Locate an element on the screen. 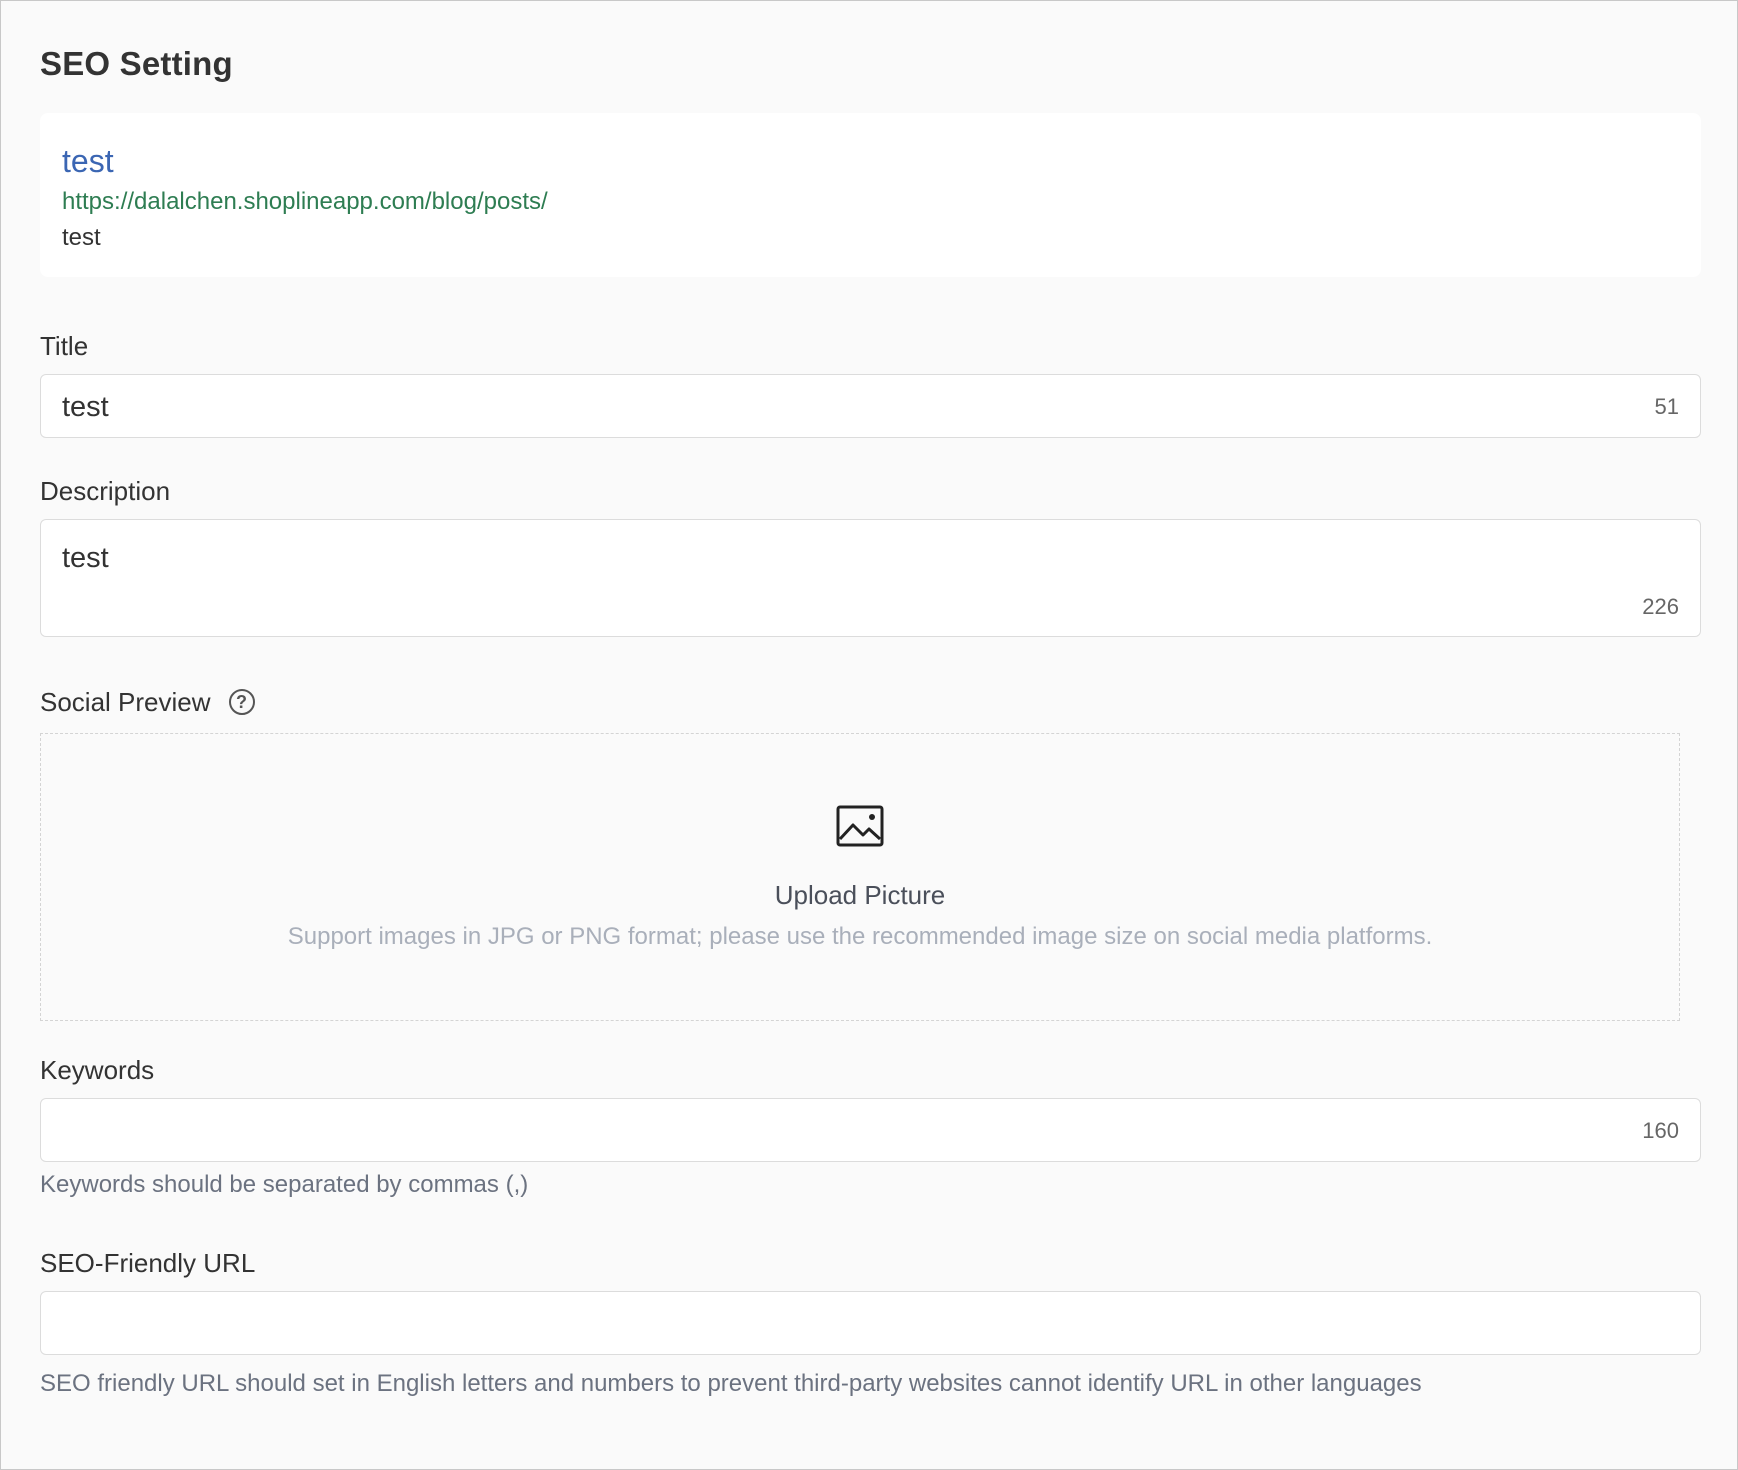 This screenshot has height=1470, width=1738. social-preview-label: Social Preview ? is located at coordinates (870, 702).